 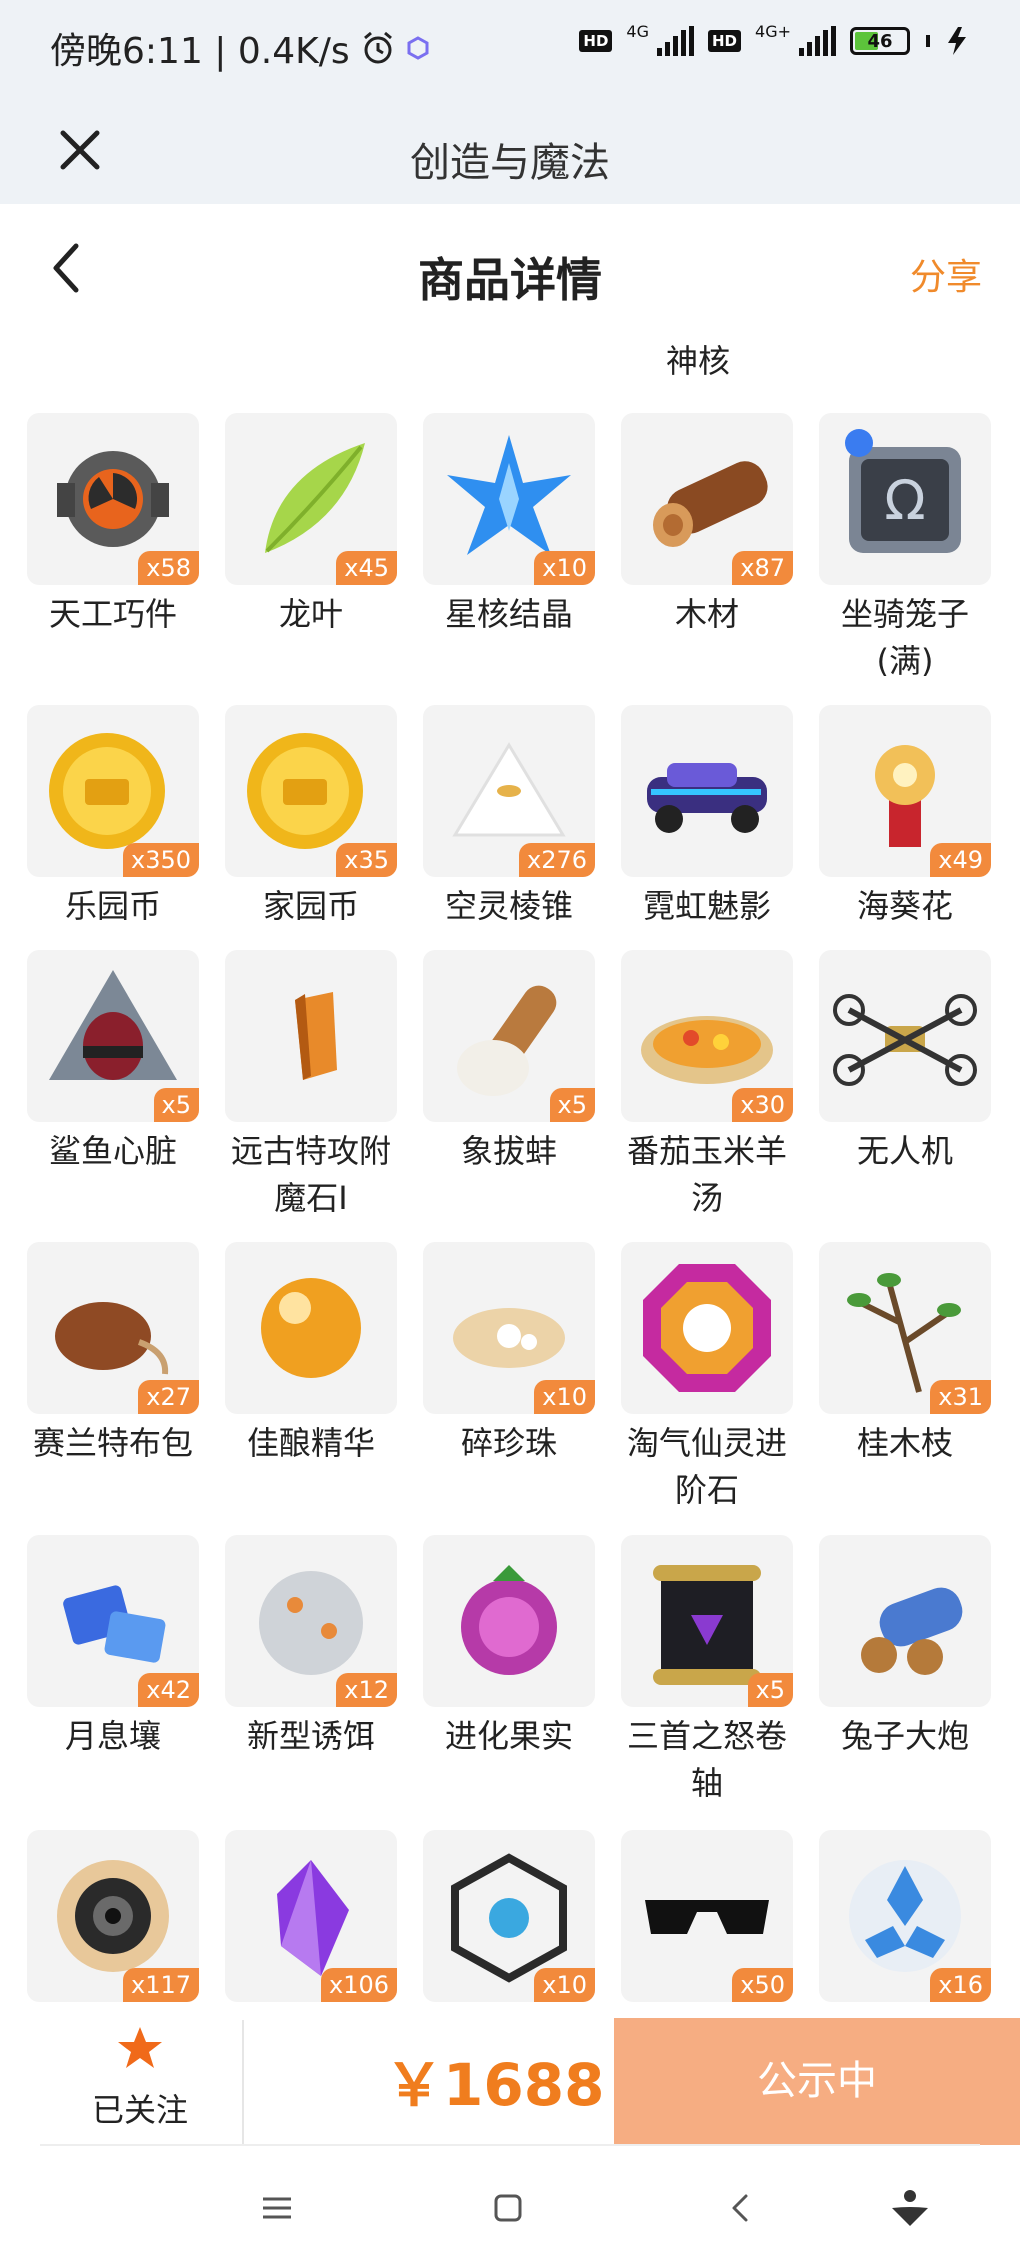 I want to click on ancient-stone-icon, so click(x=316, y=1036).